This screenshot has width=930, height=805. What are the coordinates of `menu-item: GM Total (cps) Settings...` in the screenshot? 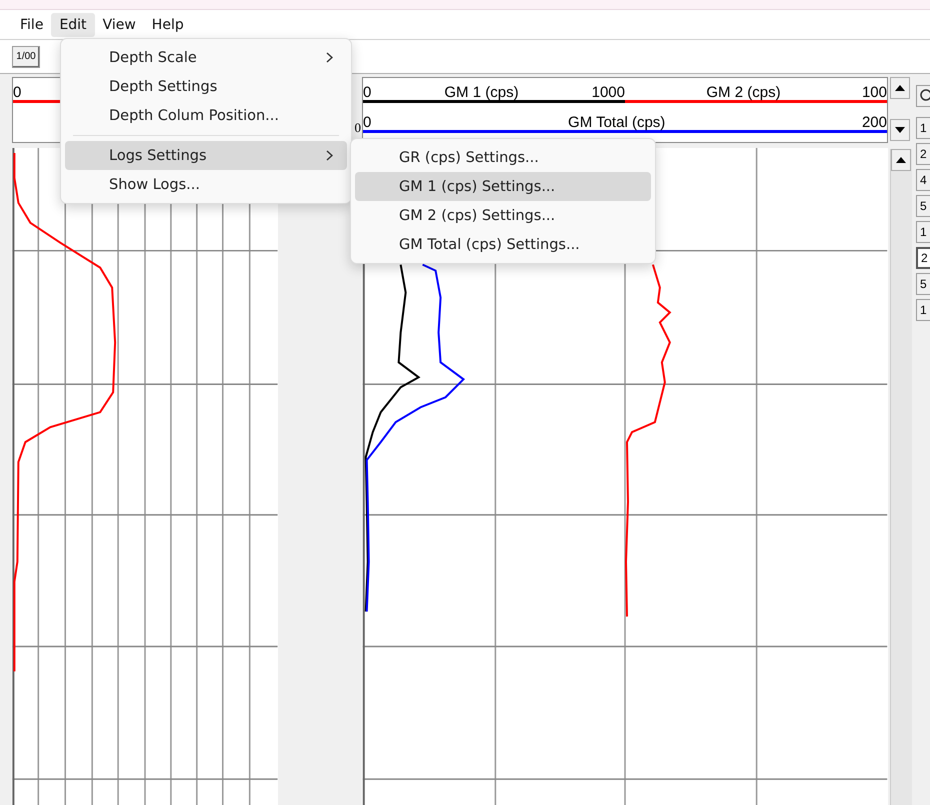 It's located at (503, 244).